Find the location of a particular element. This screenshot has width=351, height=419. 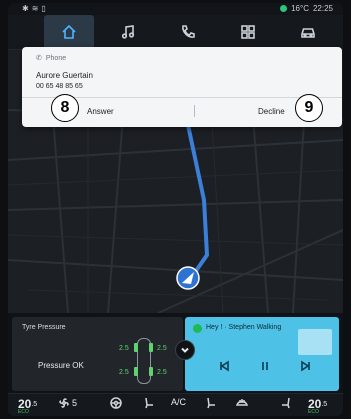

rear-right-pressure: 2.5 is located at coordinates (162, 372).